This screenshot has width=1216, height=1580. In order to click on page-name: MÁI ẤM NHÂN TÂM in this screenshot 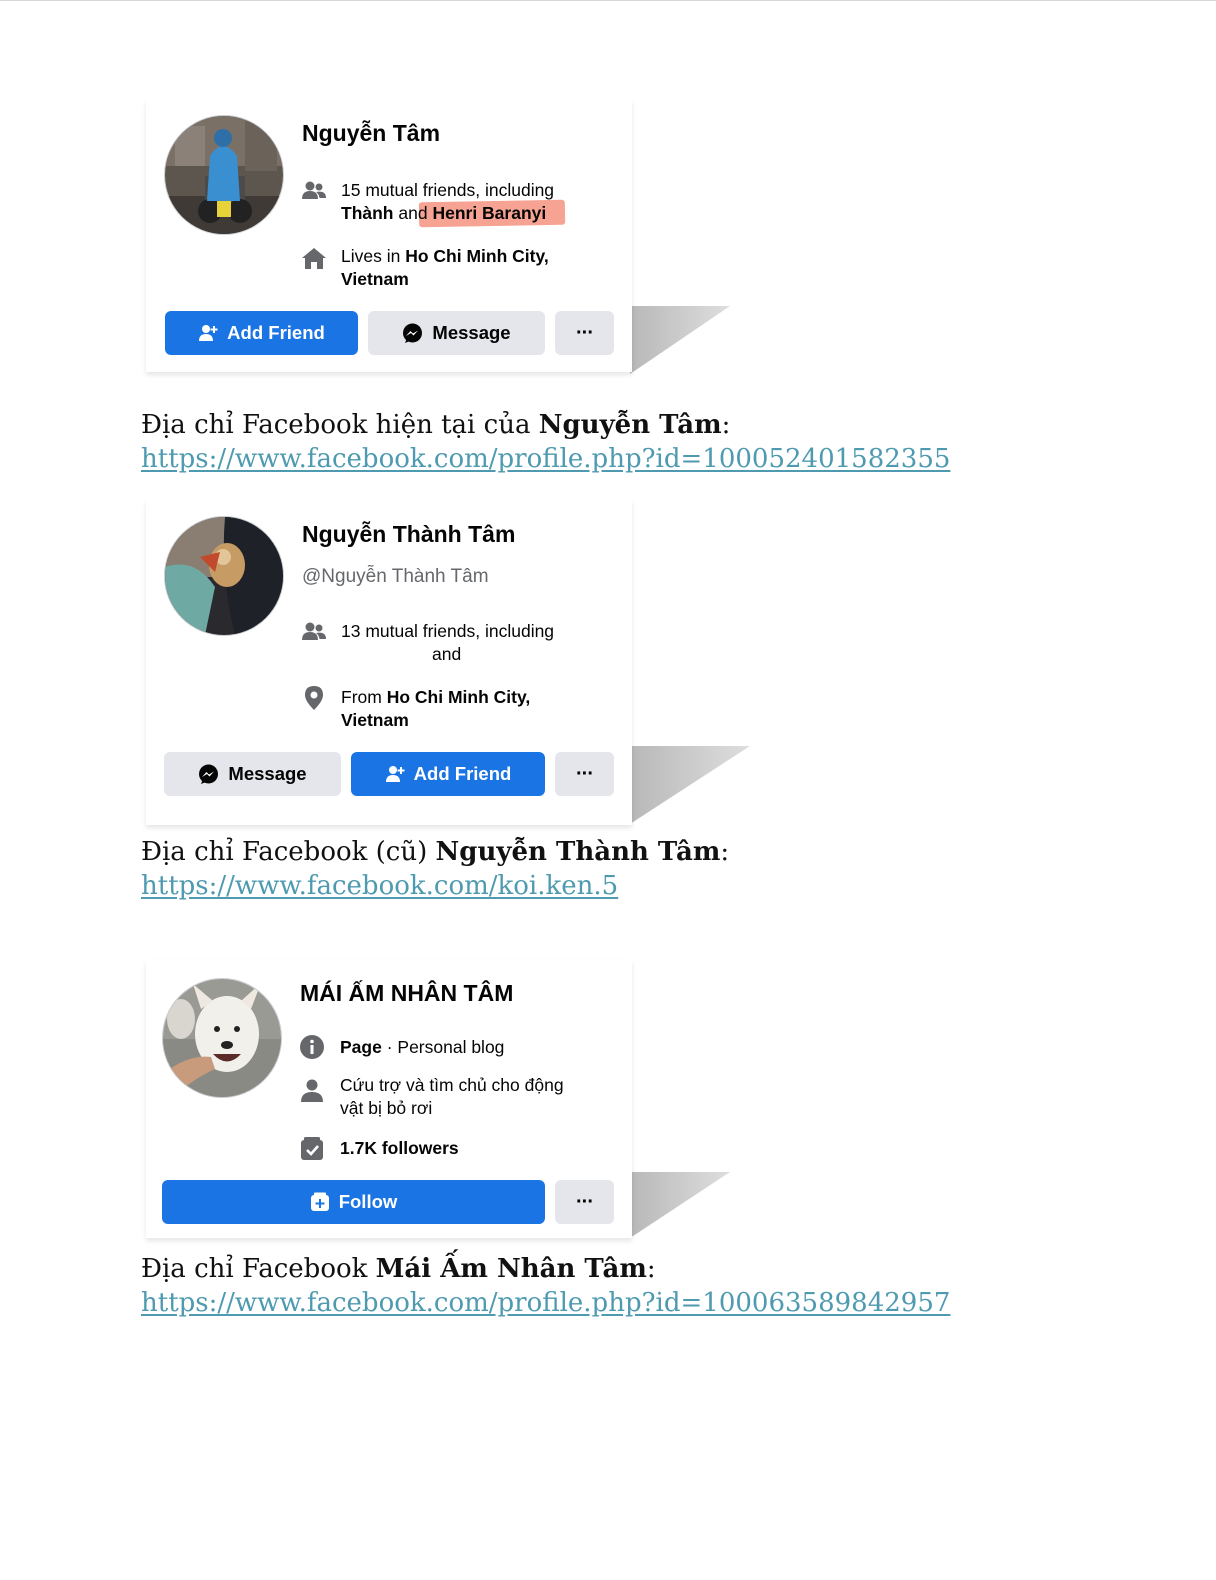, I will do `click(406, 993)`.